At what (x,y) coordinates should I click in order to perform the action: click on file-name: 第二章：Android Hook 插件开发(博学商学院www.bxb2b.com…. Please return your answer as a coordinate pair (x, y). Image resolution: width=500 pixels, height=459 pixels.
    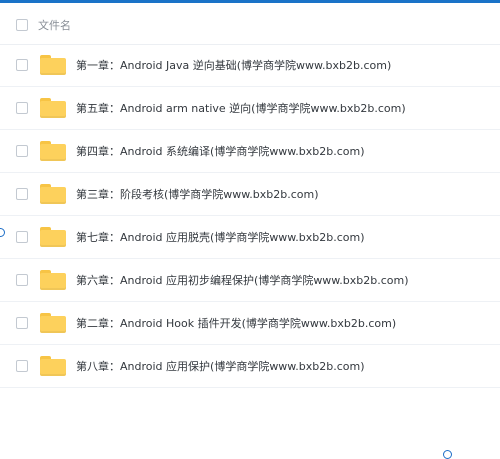
    Looking at the image, I should click on (236, 323).